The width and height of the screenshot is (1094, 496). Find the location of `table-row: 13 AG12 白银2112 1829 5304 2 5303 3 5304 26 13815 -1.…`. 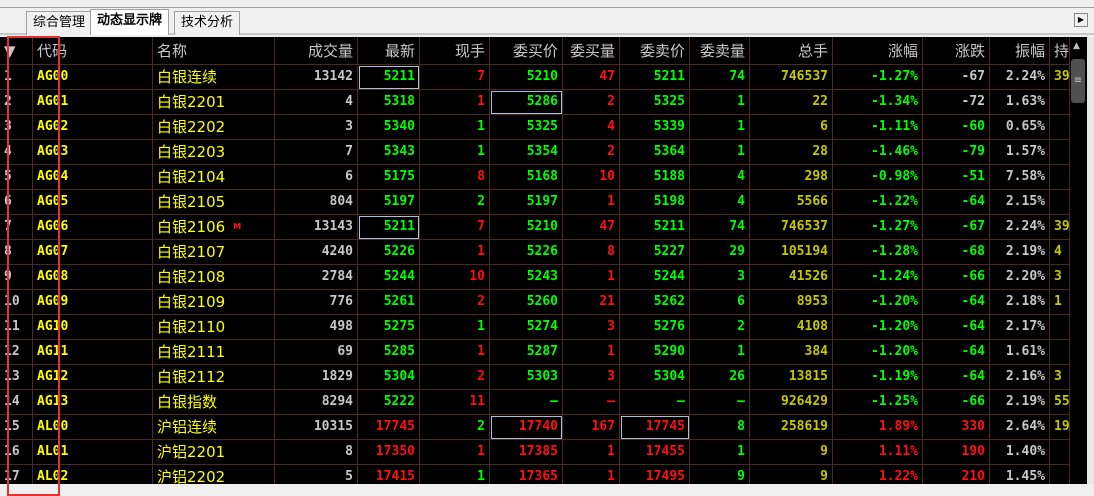

table-row: 13 AG12 白银2112 1829 5304 2 5303 3 5304 26 13815 -1.… is located at coordinates (535, 377).